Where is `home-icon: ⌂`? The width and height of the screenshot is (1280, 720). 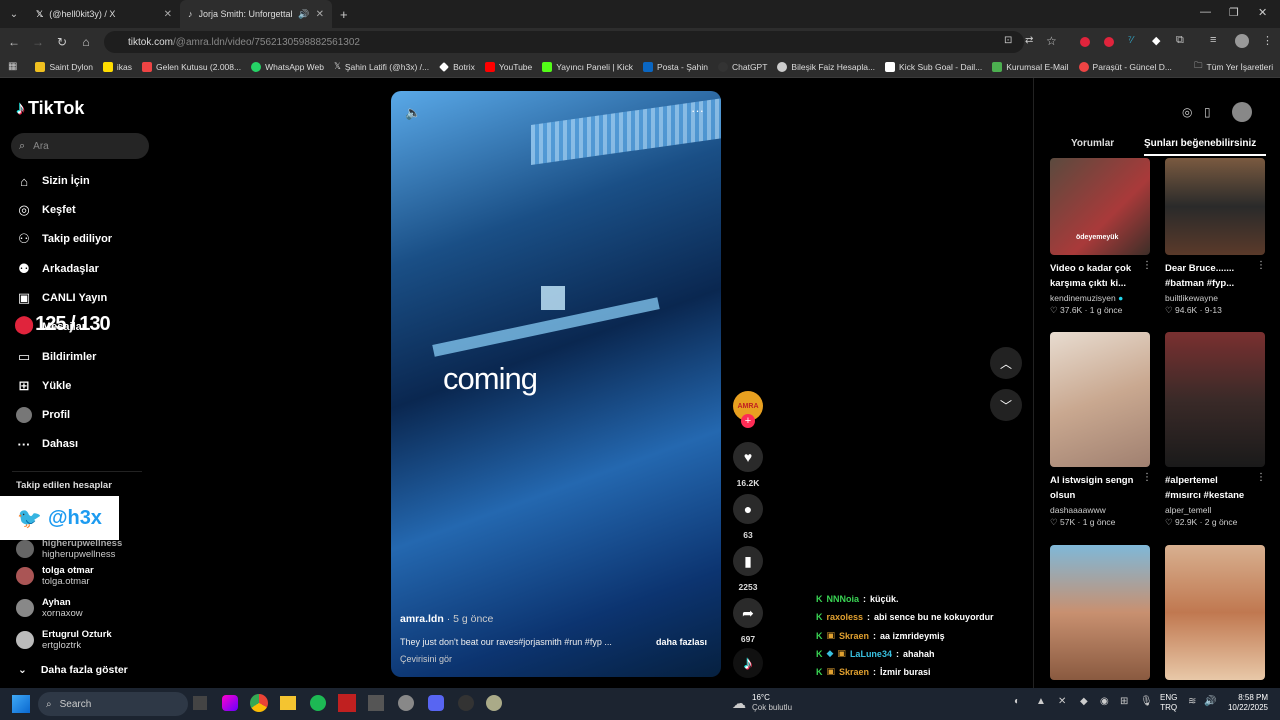 home-icon: ⌂ is located at coordinates (86, 42).